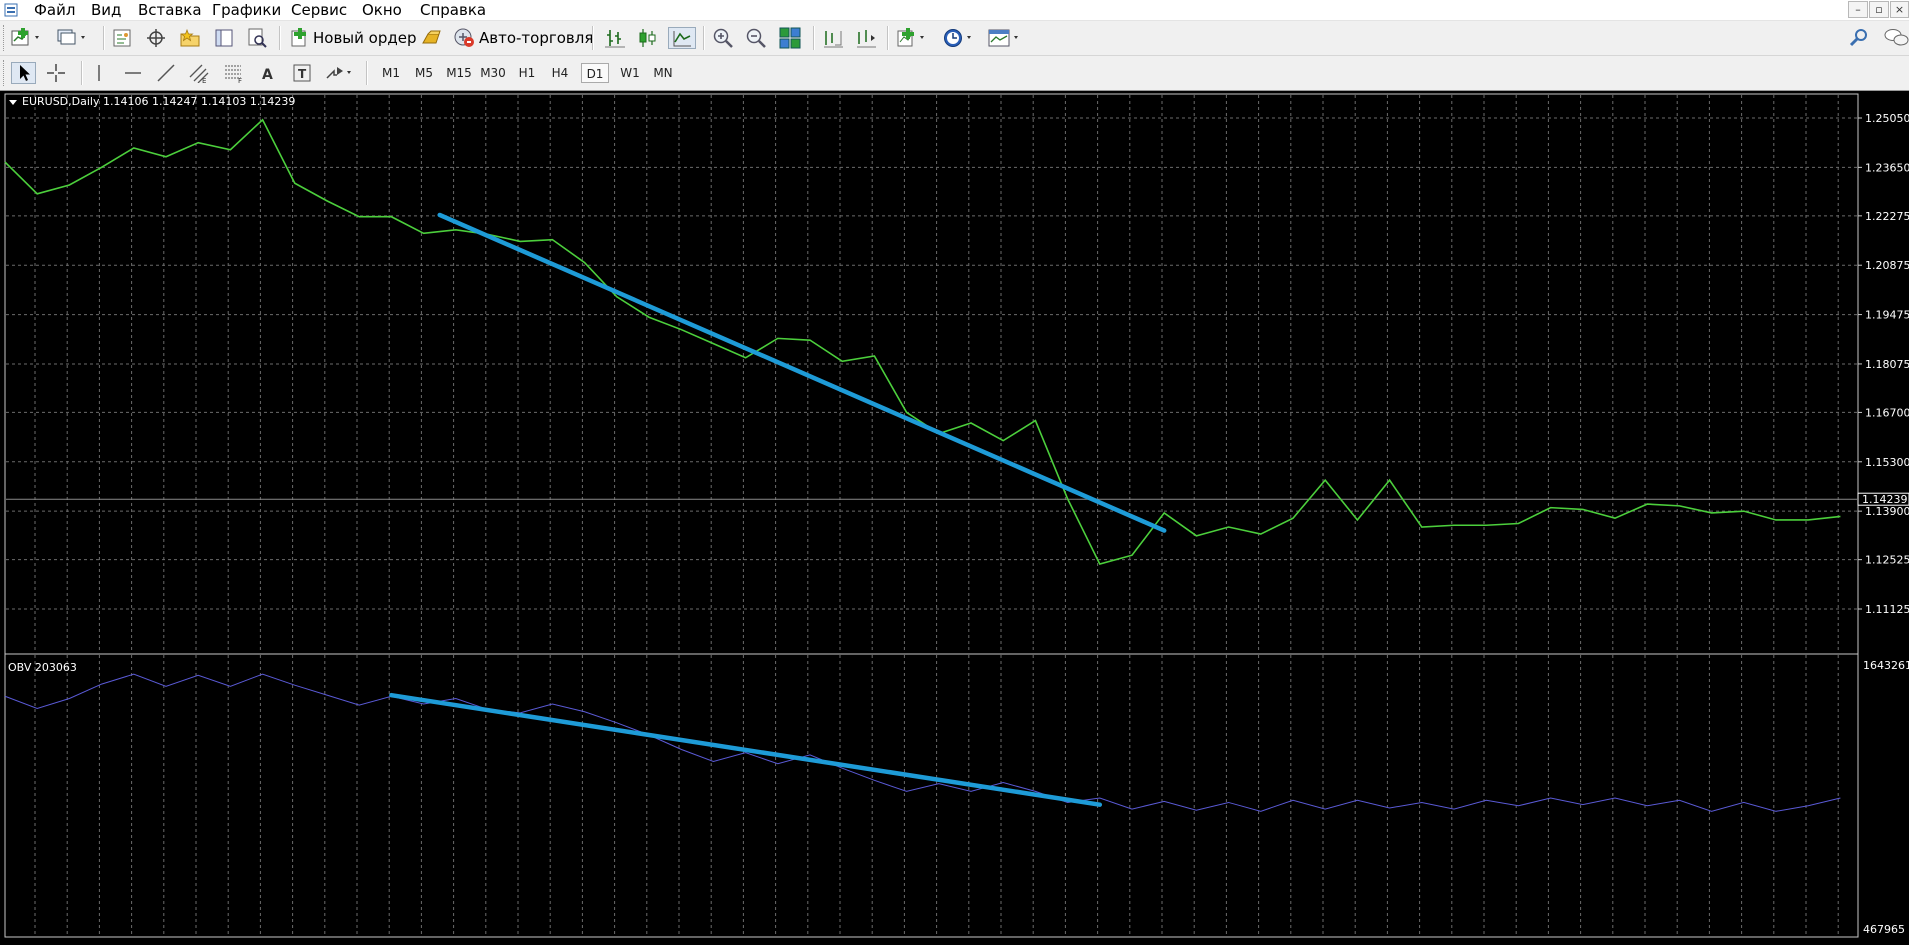 Image resolution: width=1909 pixels, height=945 pixels. I want to click on minimize-button: –, so click(1858, 9).